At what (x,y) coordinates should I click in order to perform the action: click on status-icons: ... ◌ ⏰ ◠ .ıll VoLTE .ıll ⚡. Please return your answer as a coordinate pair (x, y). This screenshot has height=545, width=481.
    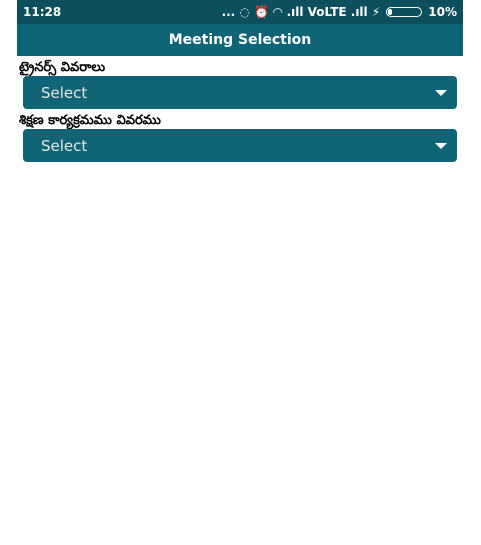
    Looking at the image, I should click on (301, 12).